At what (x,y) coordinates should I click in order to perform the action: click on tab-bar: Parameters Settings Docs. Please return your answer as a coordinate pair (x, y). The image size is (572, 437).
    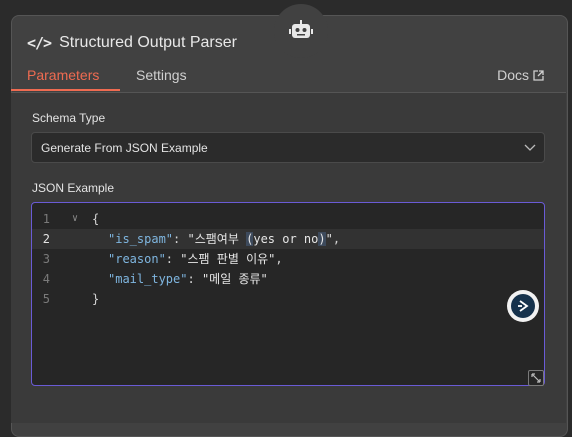
    Looking at the image, I should click on (288, 77).